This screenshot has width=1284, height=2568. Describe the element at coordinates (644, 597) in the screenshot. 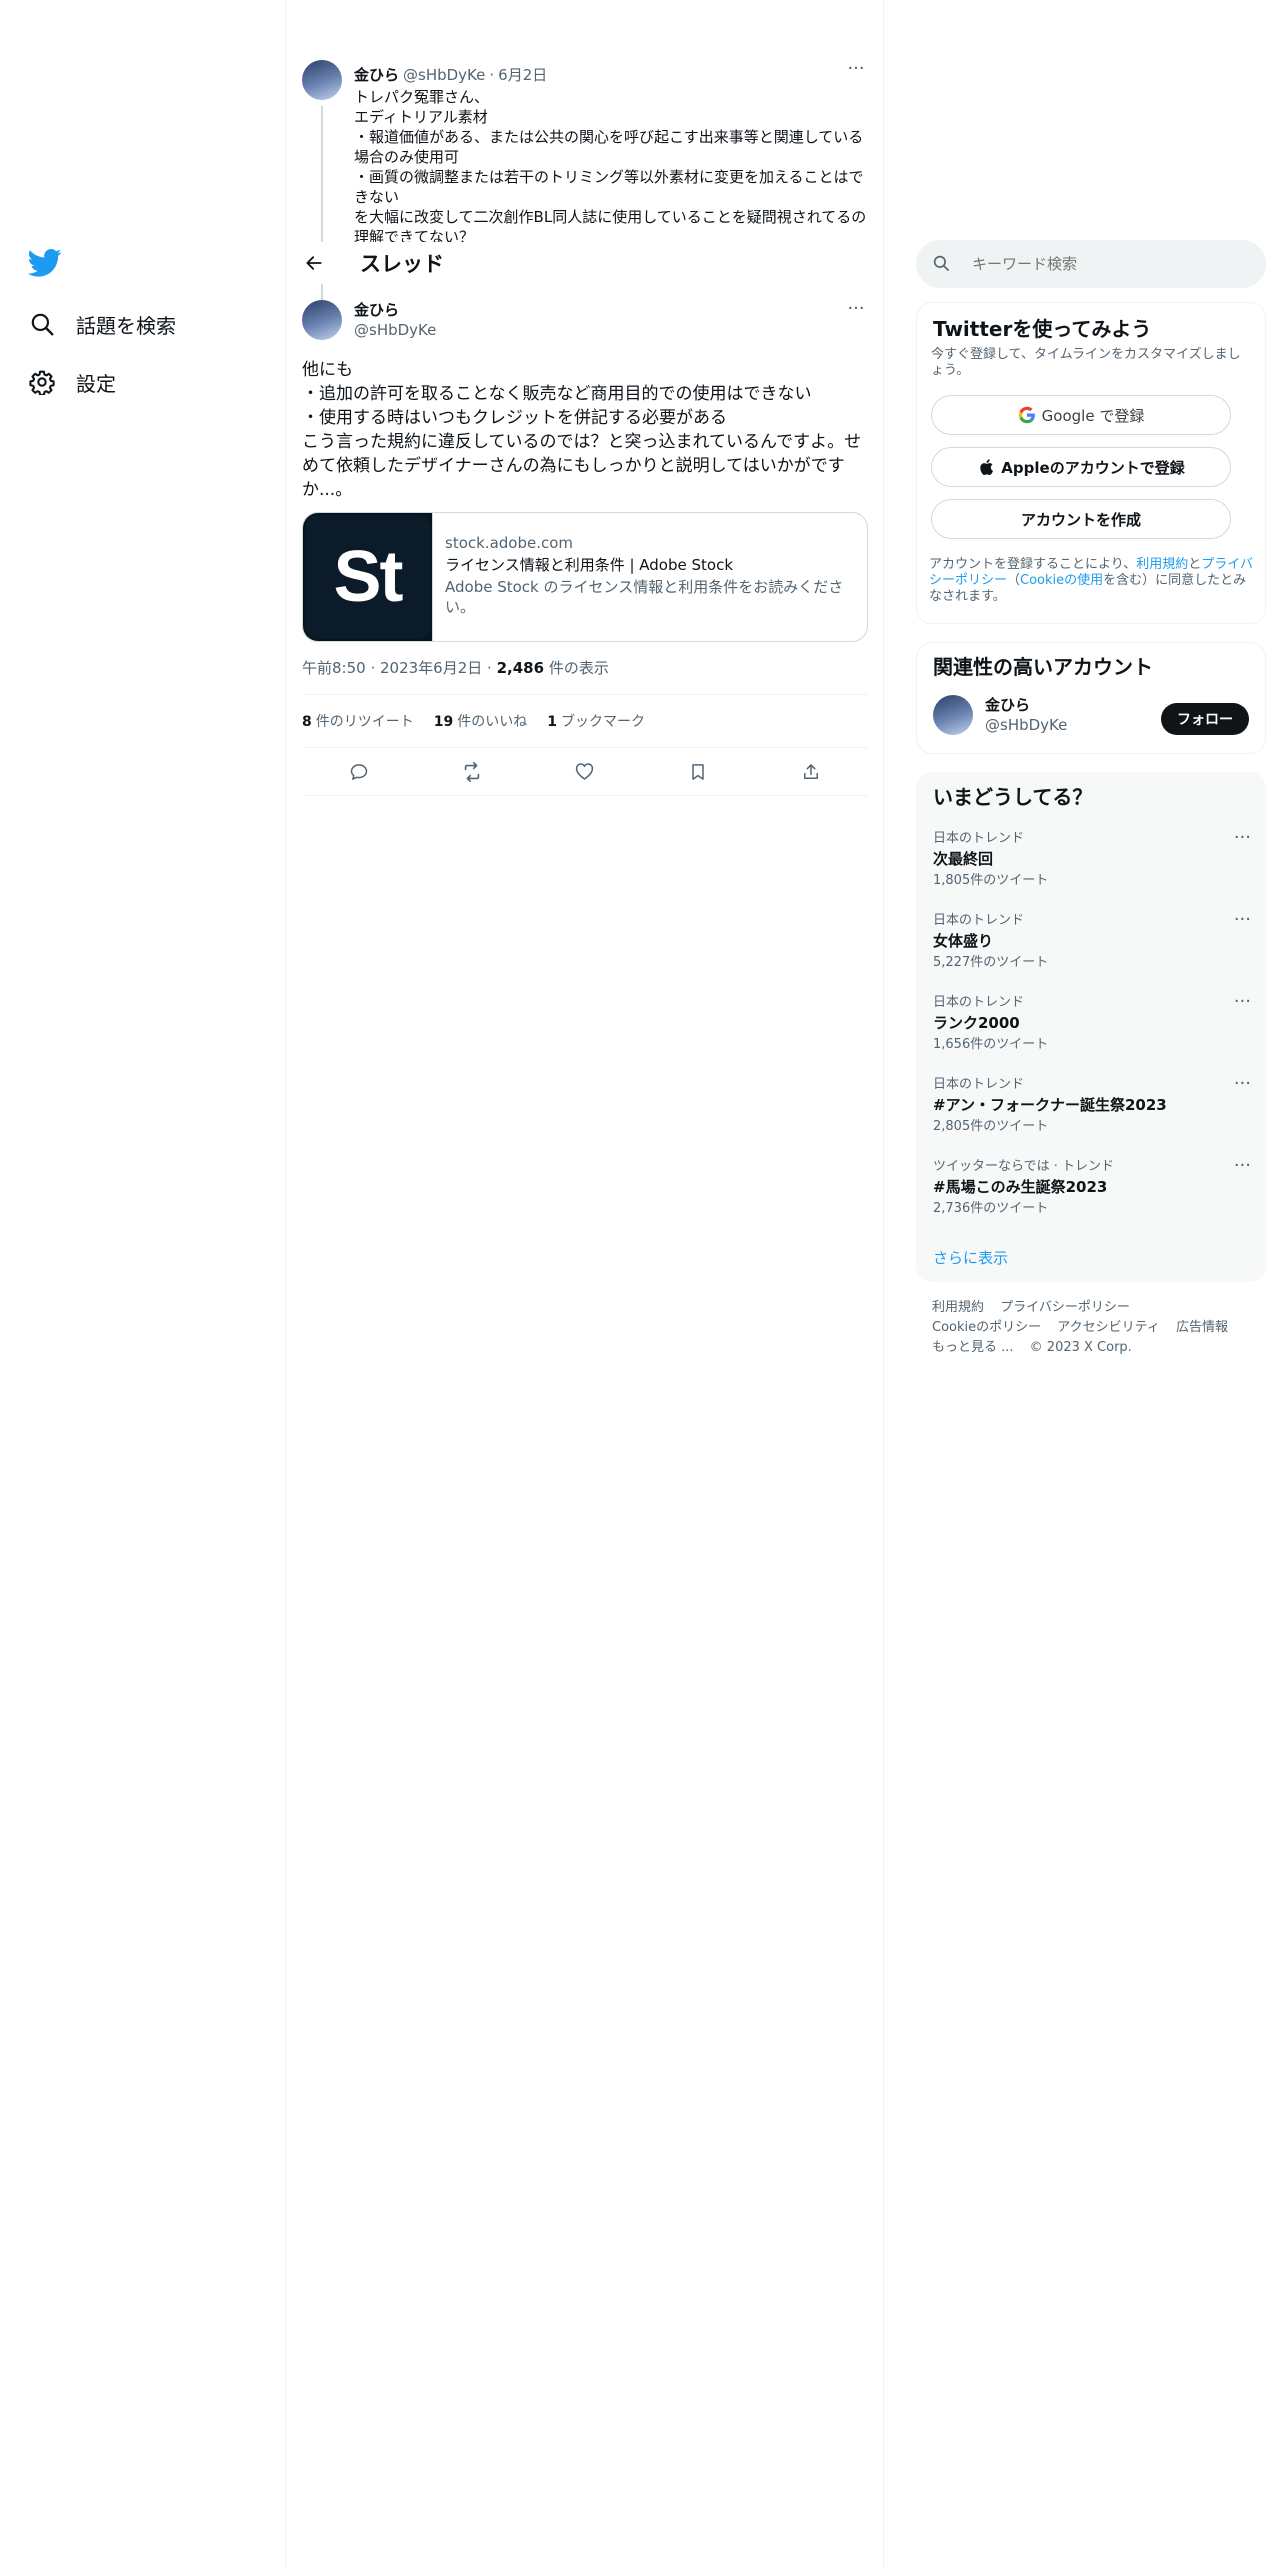

I see `card-description: Adobe Stock のライセンス情報と利用条件をお読みください。` at that location.